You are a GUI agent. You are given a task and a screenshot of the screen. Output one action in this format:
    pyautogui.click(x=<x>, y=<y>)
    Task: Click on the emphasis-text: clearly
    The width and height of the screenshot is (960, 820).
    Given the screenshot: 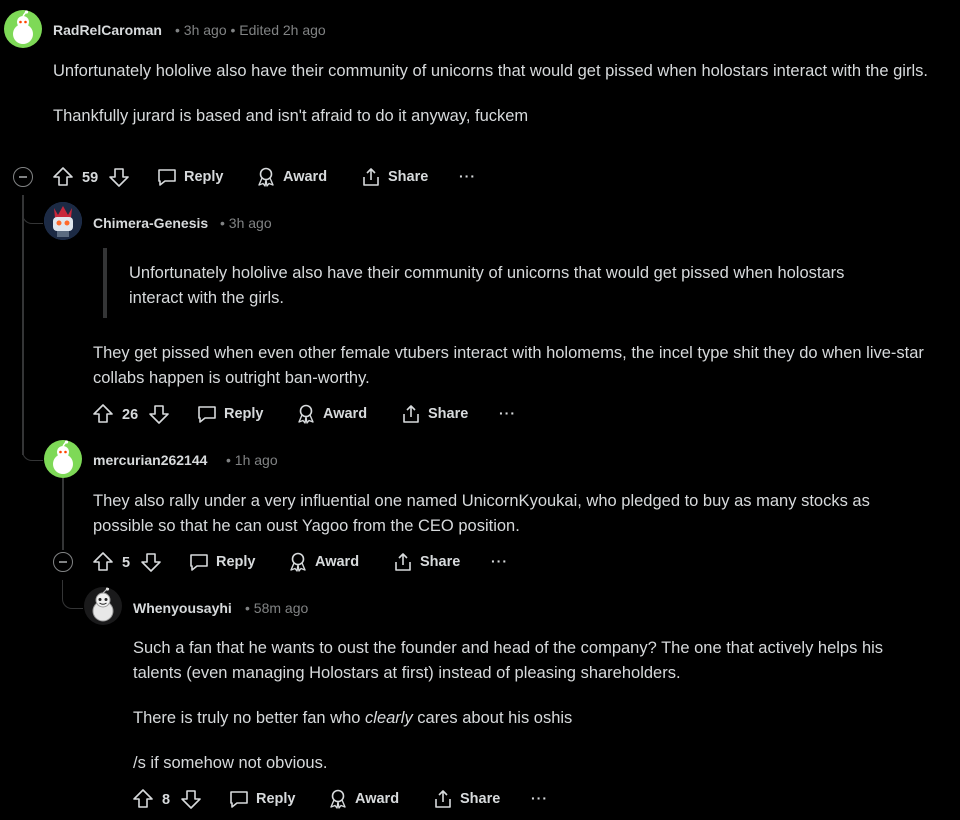 What is the action you would take?
    pyautogui.click(x=389, y=718)
    